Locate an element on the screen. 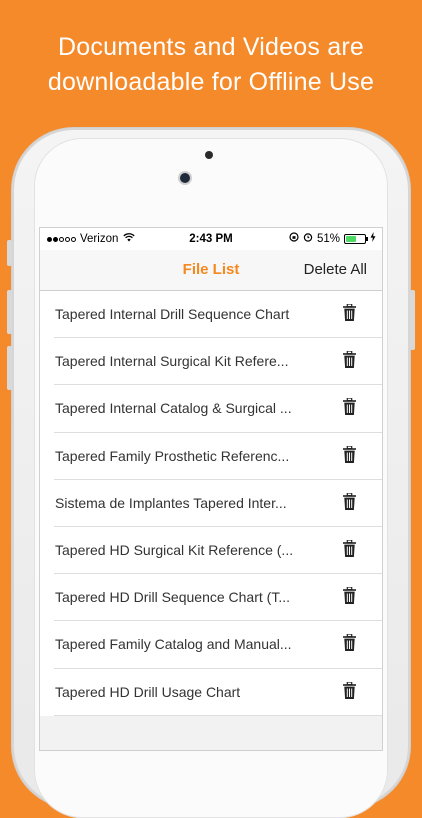 The image size is (422, 818). status-bar: Verizon 2:43 PM 51% is located at coordinates (211, 239).